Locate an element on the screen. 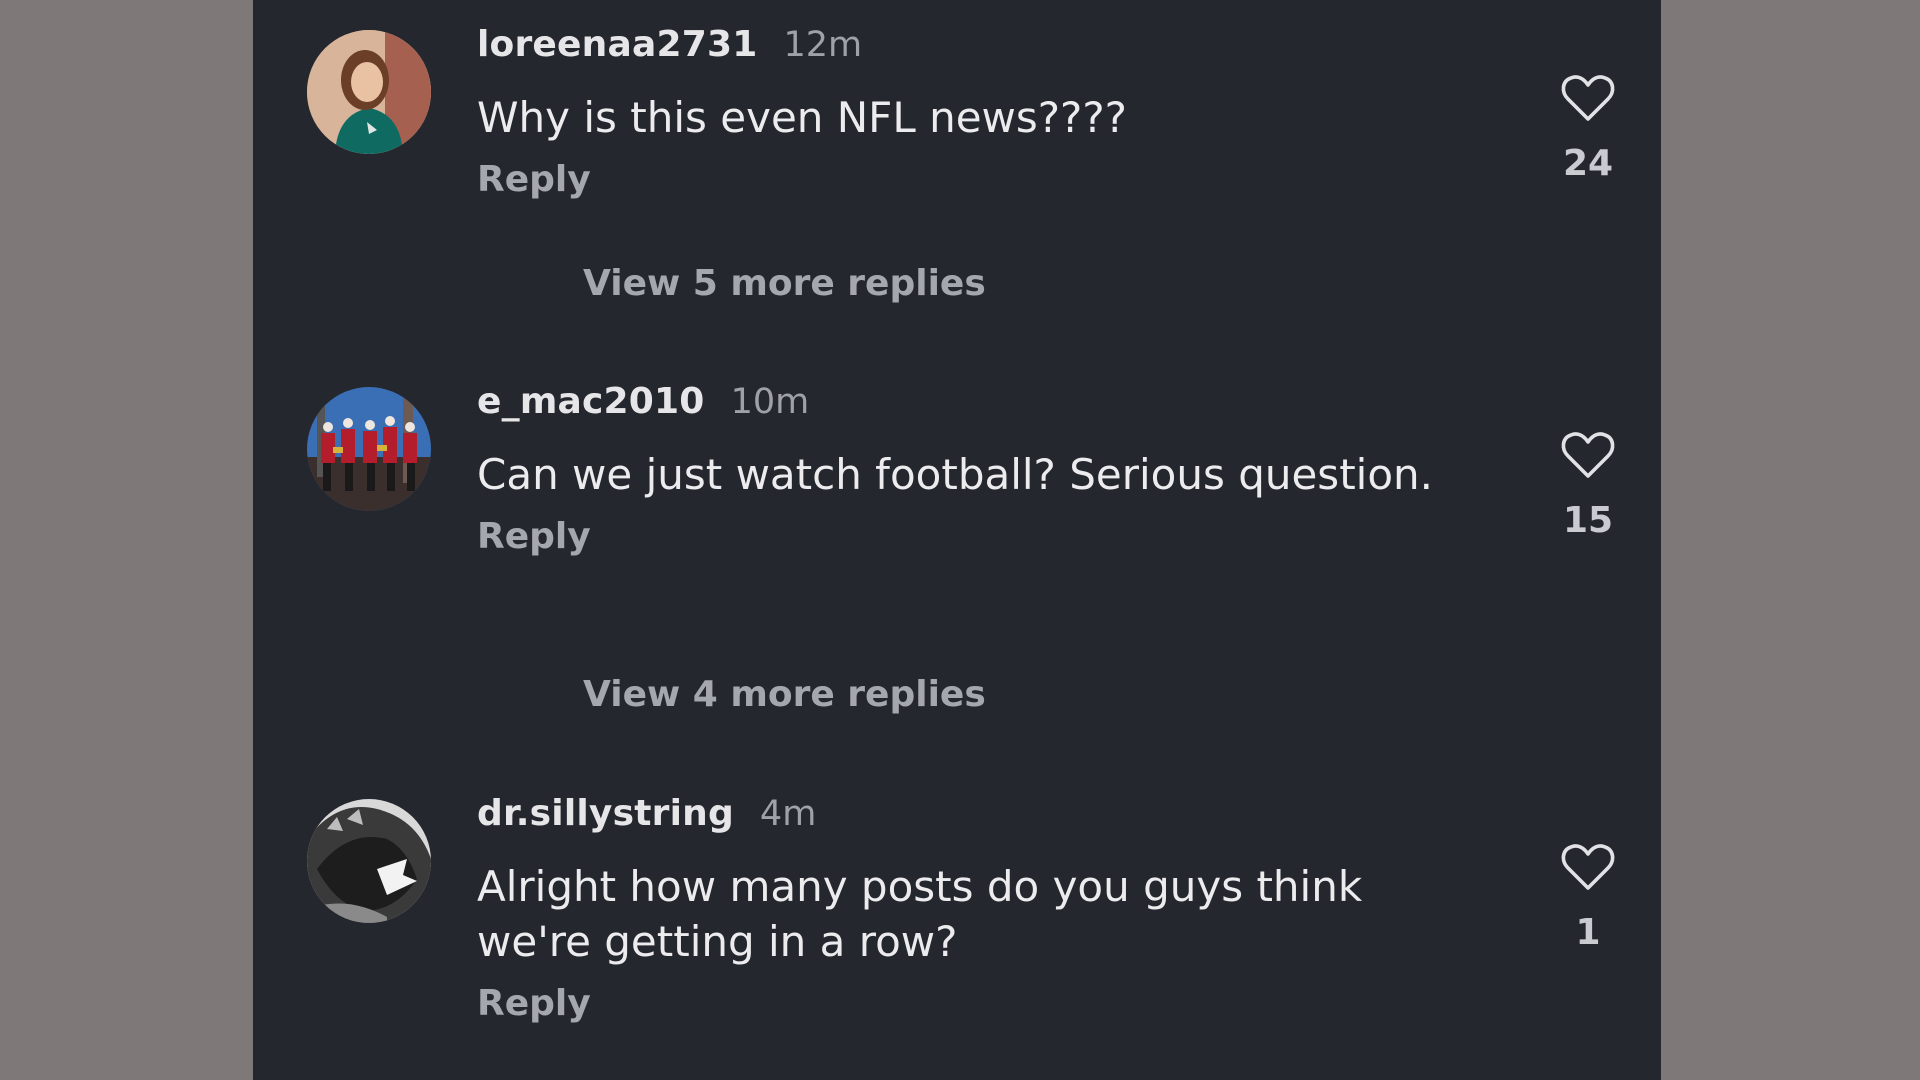  view-more-replies-button: View 4 more replies is located at coordinates (784, 694).